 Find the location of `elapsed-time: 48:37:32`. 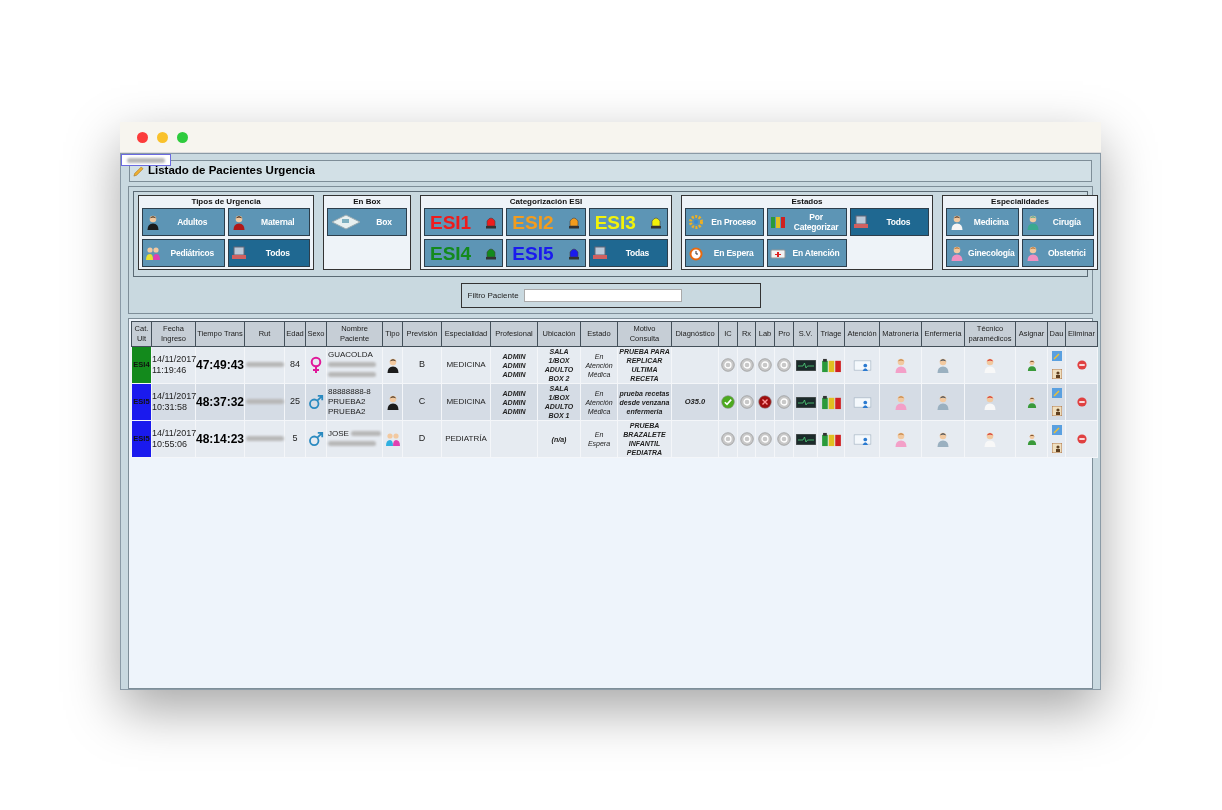

elapsed-time: 48:37:32 is located at coordinates (220, 402).